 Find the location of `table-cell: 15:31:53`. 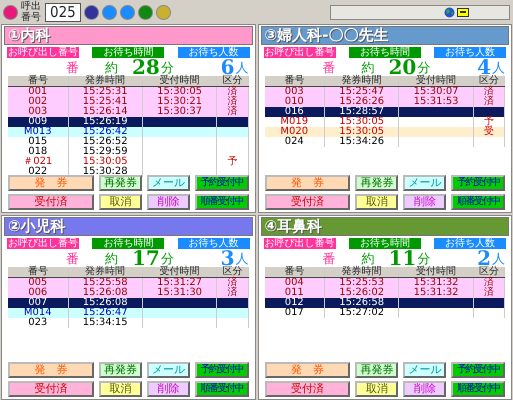

table-cell: 15:31:53 is located at coordinates (436, 102).